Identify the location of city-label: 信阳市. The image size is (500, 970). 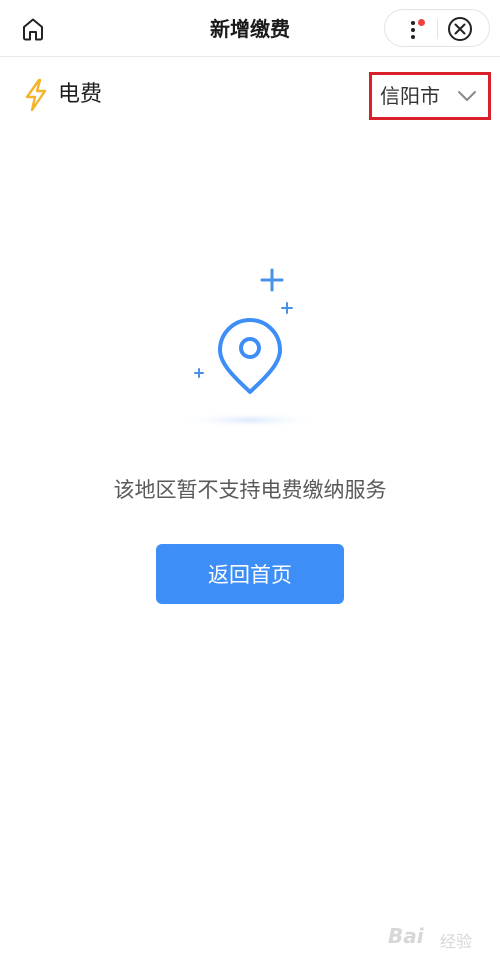
(410, 96).